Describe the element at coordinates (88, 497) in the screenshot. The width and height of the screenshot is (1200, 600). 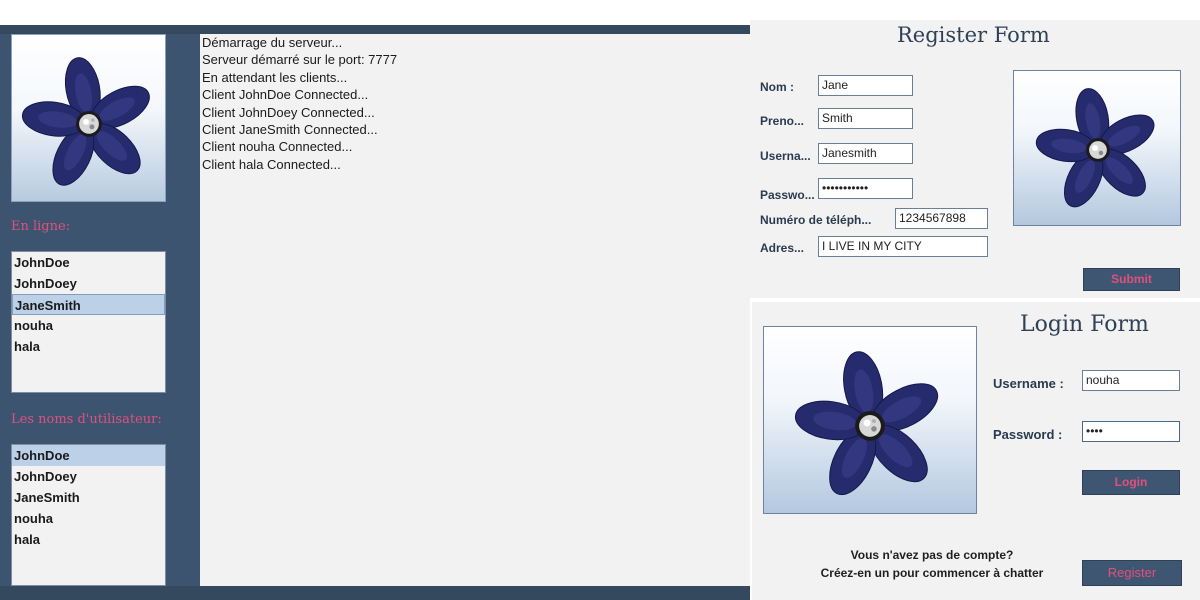
I see `list-item: JaneSmith` at that location.